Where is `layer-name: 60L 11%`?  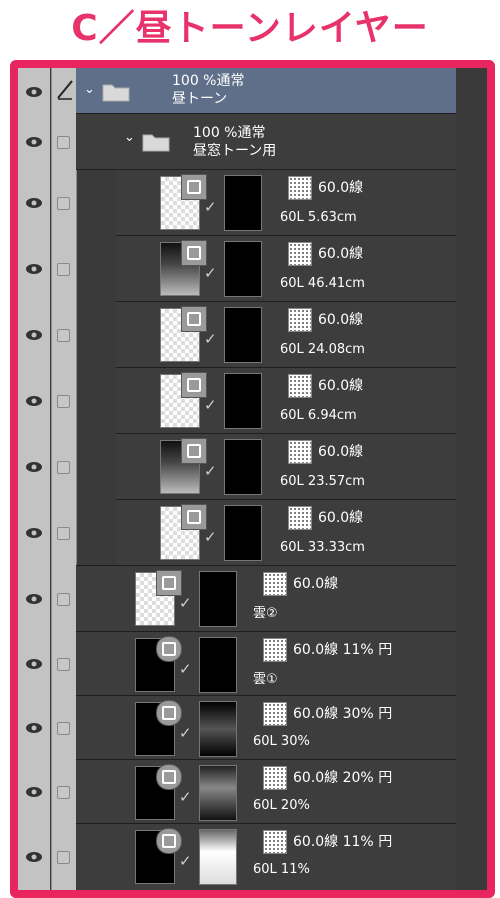
layer-name: 60L 11% is located at coordinates (281, 869).